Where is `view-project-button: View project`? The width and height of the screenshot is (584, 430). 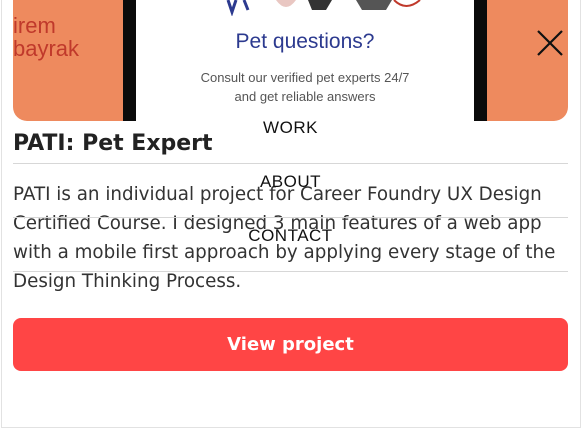
view-project-button: View project is located at coordinates (290, 344).